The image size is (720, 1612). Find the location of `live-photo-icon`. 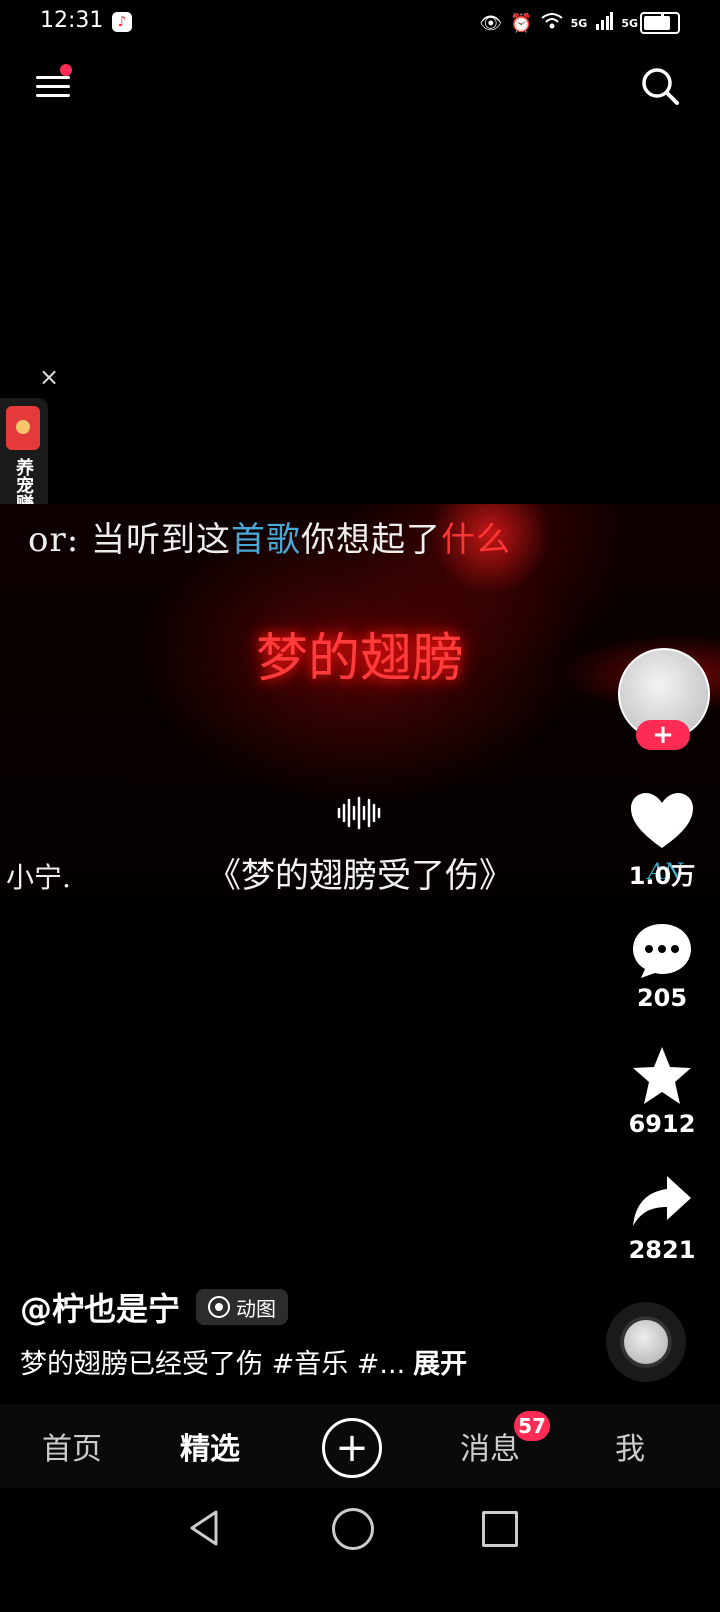

live-photo-icon is located at coordinates (219, 1307).